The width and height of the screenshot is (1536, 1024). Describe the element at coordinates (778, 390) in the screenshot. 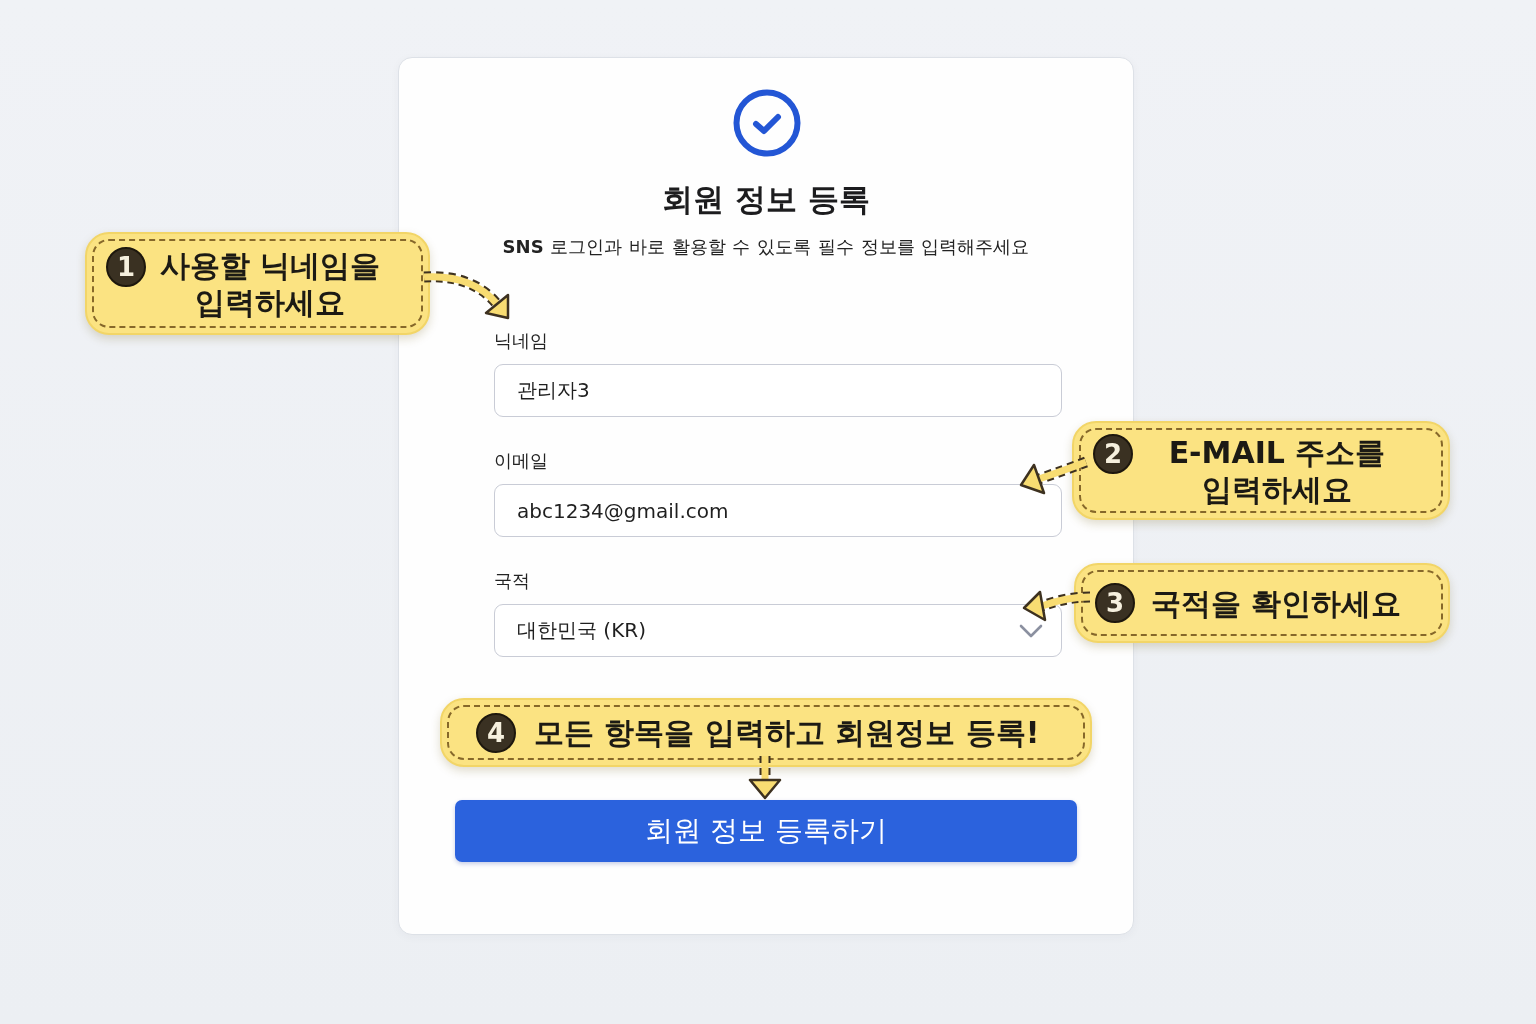

I see `input-field: 관리자3` at that location.